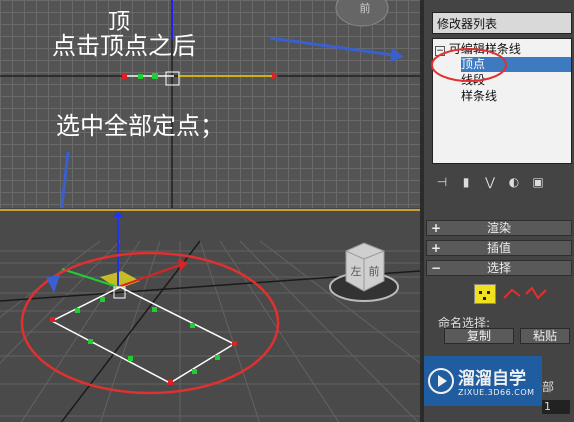  What do you see at coordinates (397, 55) in the screenshot?
I see `annotation-arrow-1-head` at bounding box center [397, 55].